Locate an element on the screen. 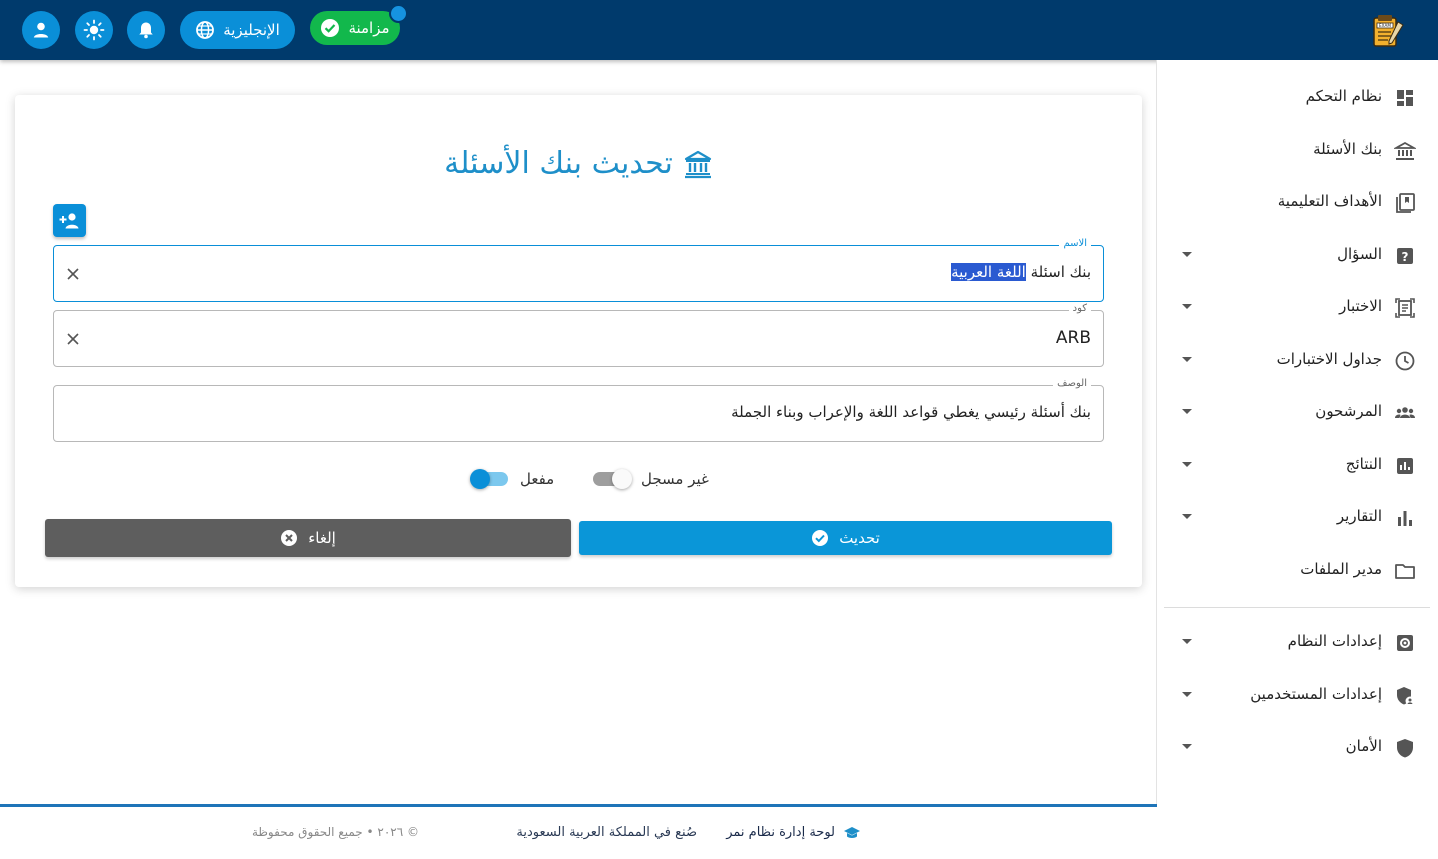 This screenshot has width=1438, height=859. cancel-button: إلغاء is located at coordinates (308, 538).